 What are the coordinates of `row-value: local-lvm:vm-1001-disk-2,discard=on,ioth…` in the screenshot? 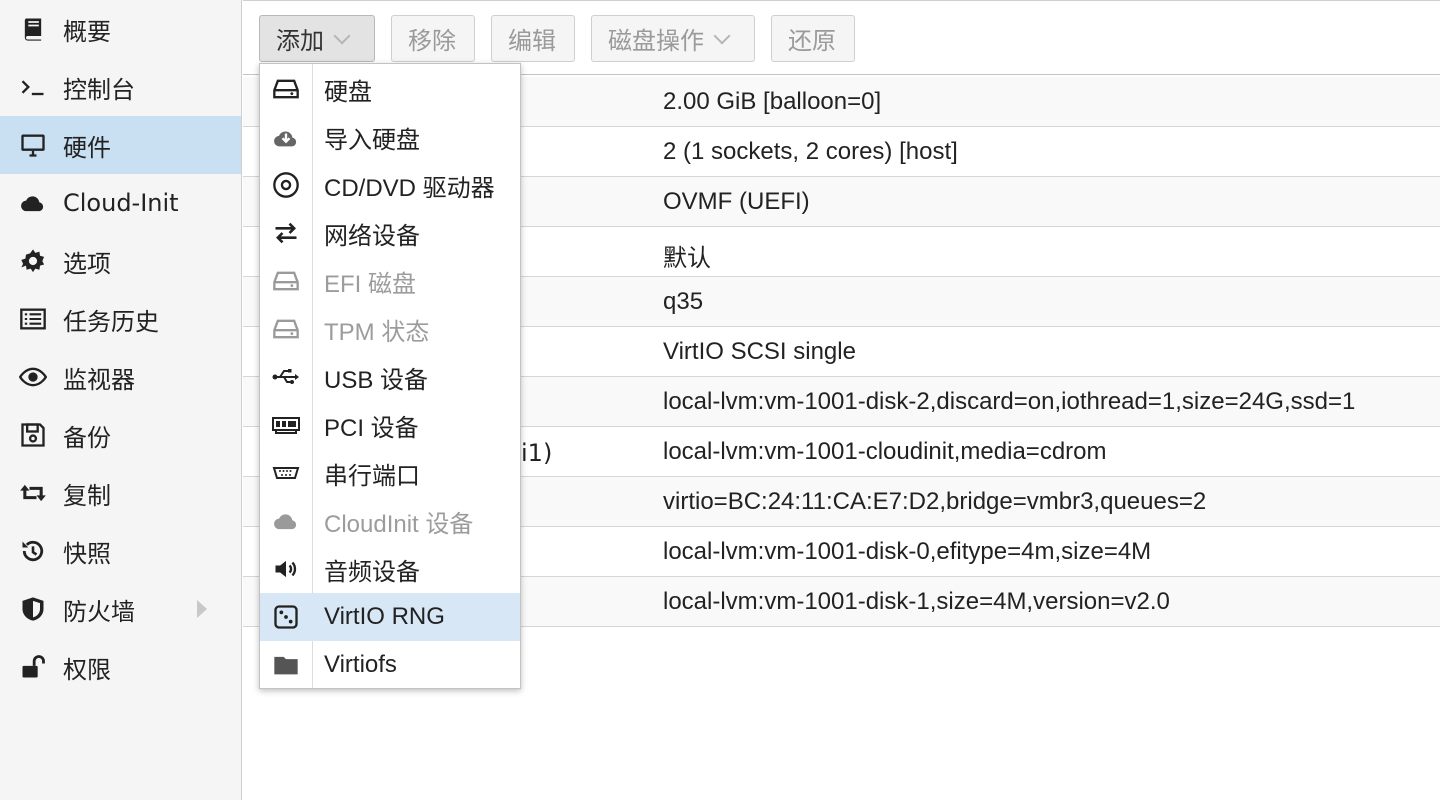 It's located at (1009, 401).